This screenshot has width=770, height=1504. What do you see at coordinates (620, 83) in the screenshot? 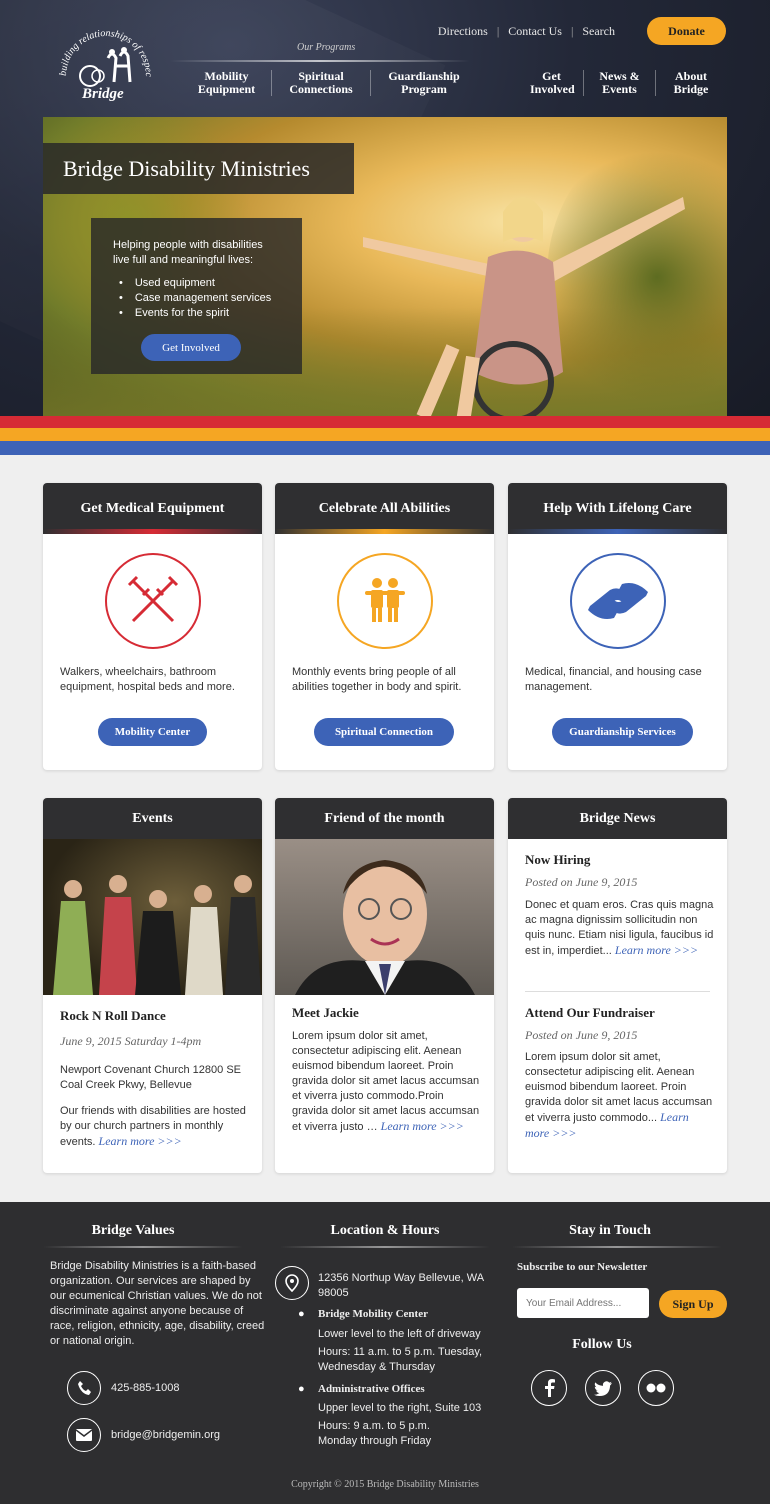
I see `nav-news-events: News & Events` at bounding box center [620, 83].